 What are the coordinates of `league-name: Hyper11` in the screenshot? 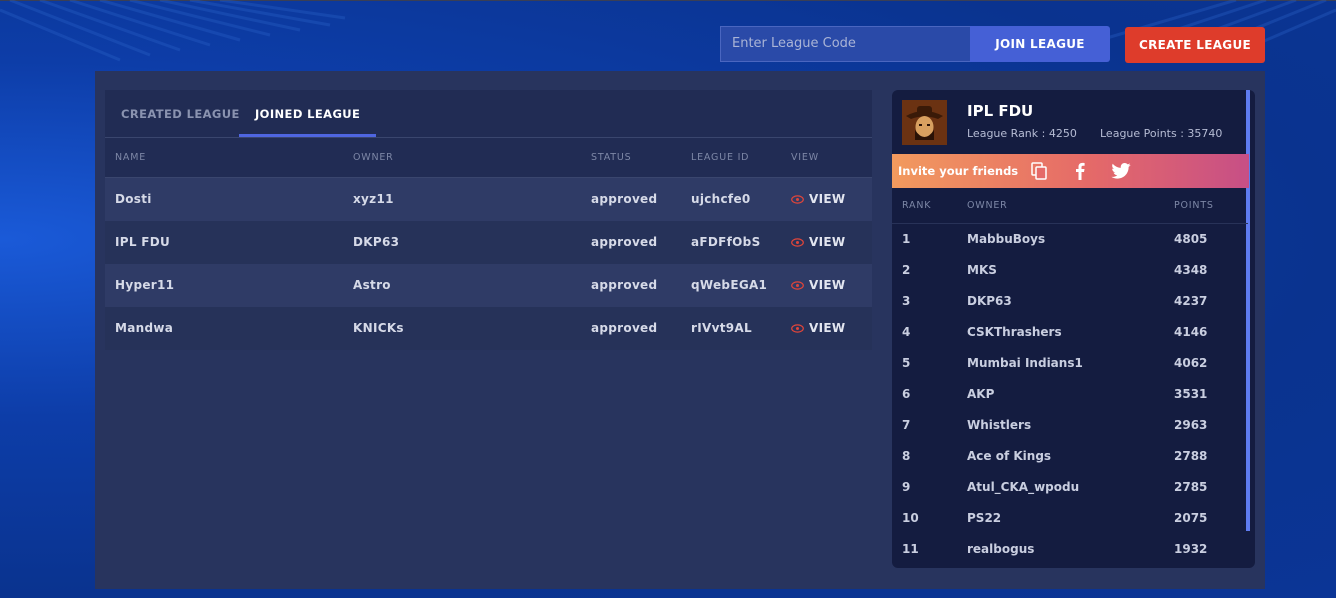 It's located at (145, 285).